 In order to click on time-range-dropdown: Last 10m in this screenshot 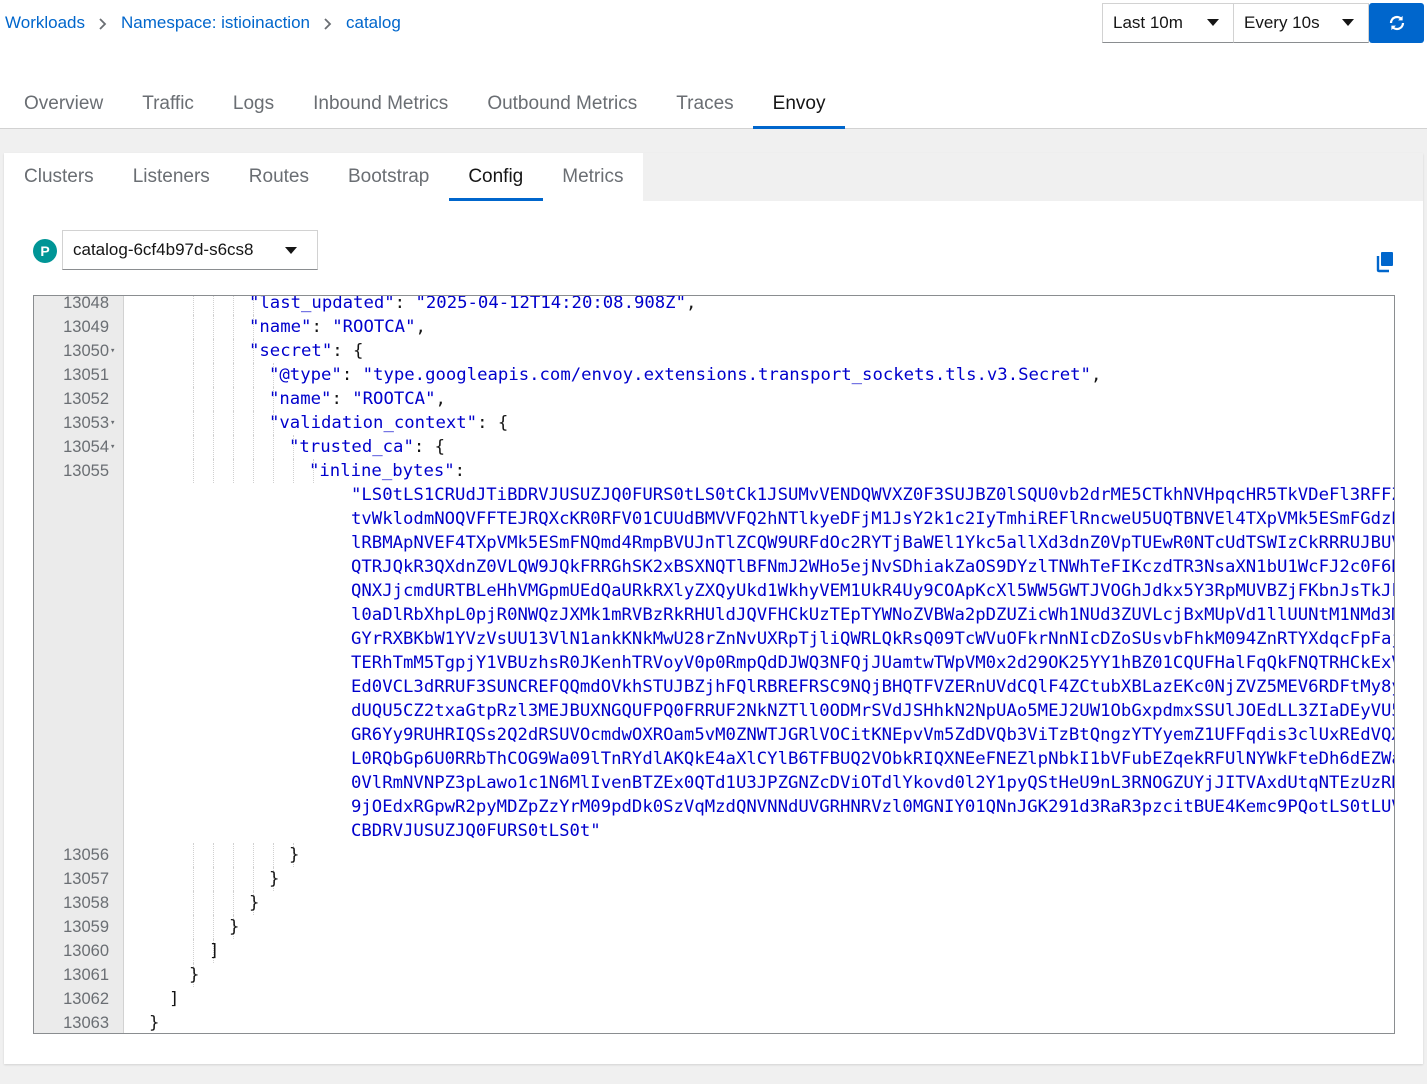, I will do `click(1168, 23)`.